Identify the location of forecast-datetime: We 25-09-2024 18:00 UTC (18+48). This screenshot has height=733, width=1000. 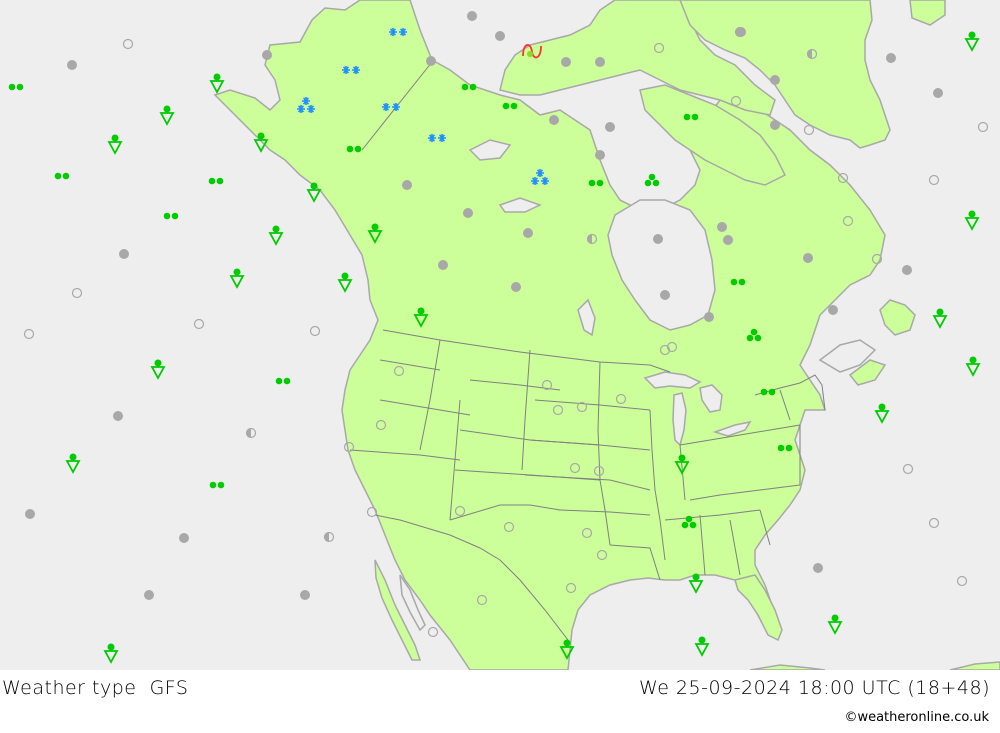
(814, 688).